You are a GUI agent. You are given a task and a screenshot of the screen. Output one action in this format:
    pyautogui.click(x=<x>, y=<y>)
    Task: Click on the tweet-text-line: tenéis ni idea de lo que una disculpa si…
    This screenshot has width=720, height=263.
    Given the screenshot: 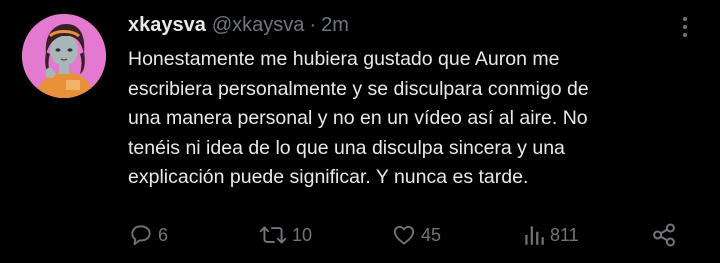 What is the action you would take?
    pyautogui.click(x=346, y=147)
    